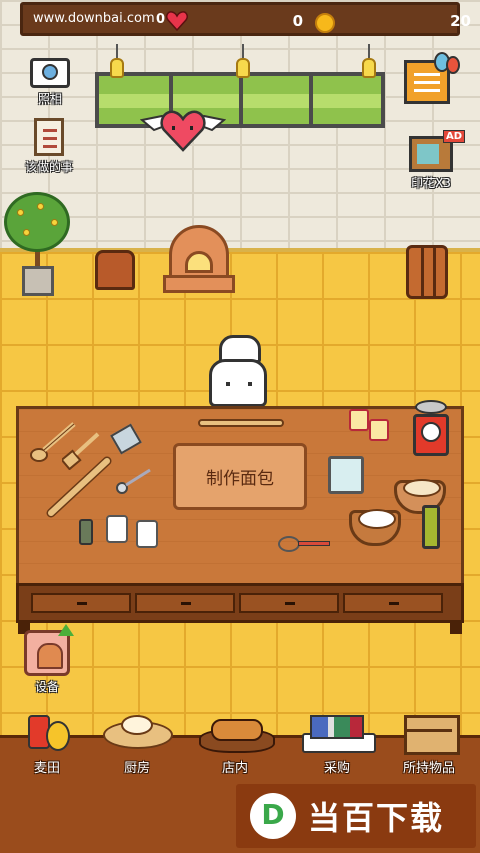  What do you see at coordinates (37, 222) in the screenshot?
I see `lemon-tree-icon` at bounding box center [37, 222].